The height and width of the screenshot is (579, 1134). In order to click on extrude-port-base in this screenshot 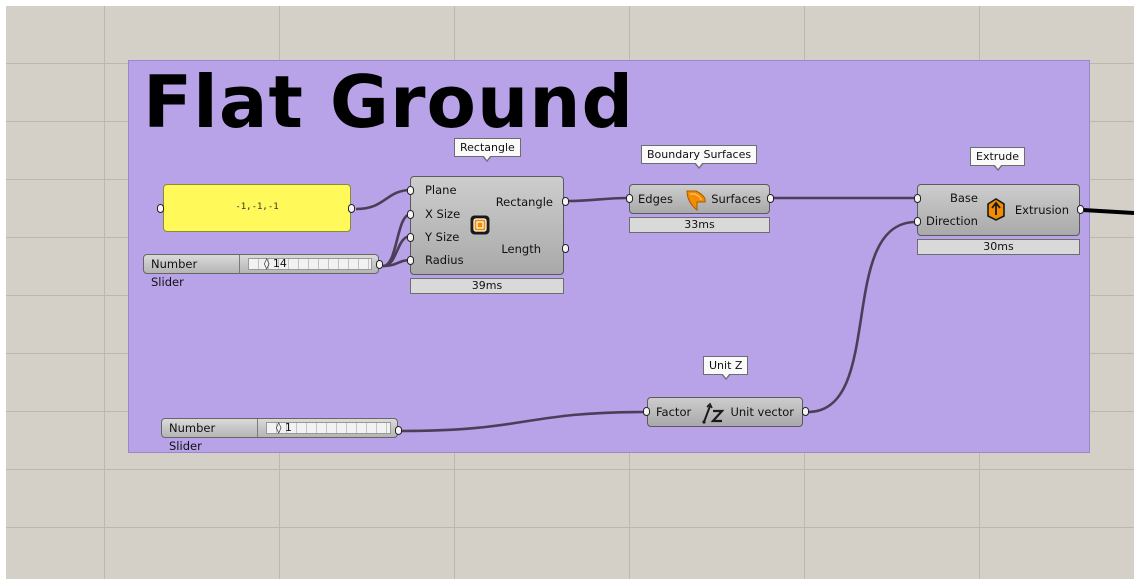, I will do `click(917, 198)`.